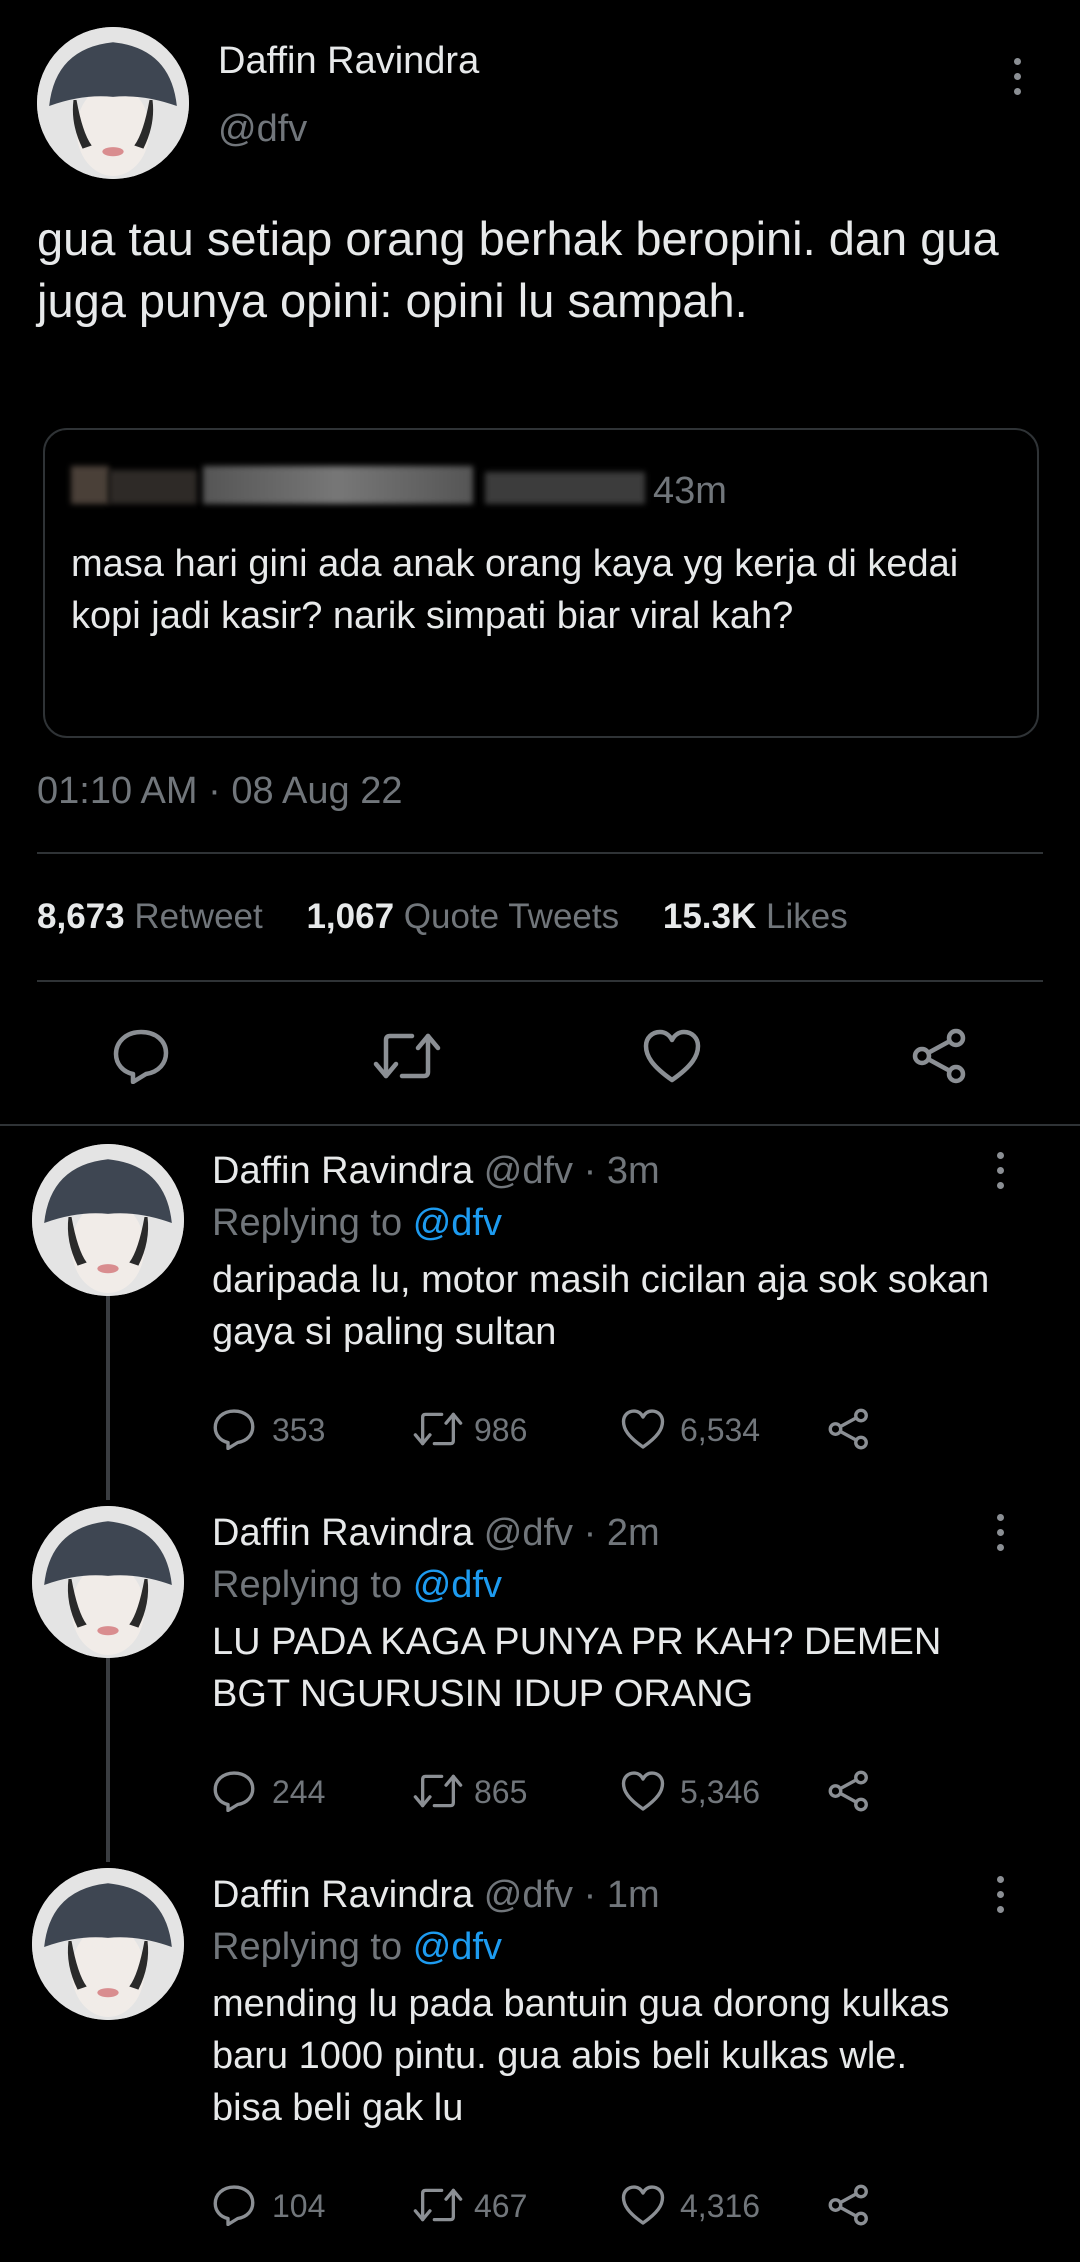 The height and width of the screenshot is (2262, 1080). I want to click on author-avatar, so click(113, 103).